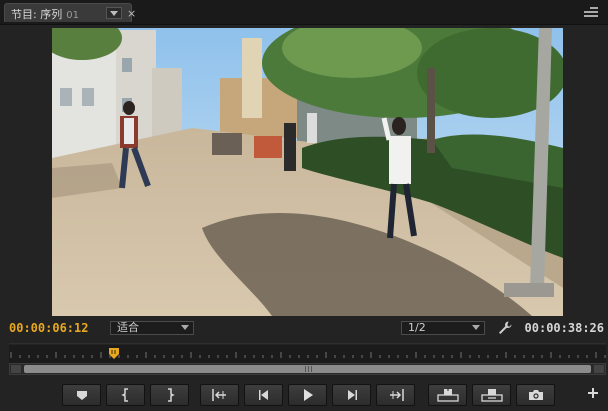 This screenshot has height=411, width=608. What do you see at coordinates (591, 12) in the screenshot?
I see `panel-menu-icon` at bounding box center [591, 12].